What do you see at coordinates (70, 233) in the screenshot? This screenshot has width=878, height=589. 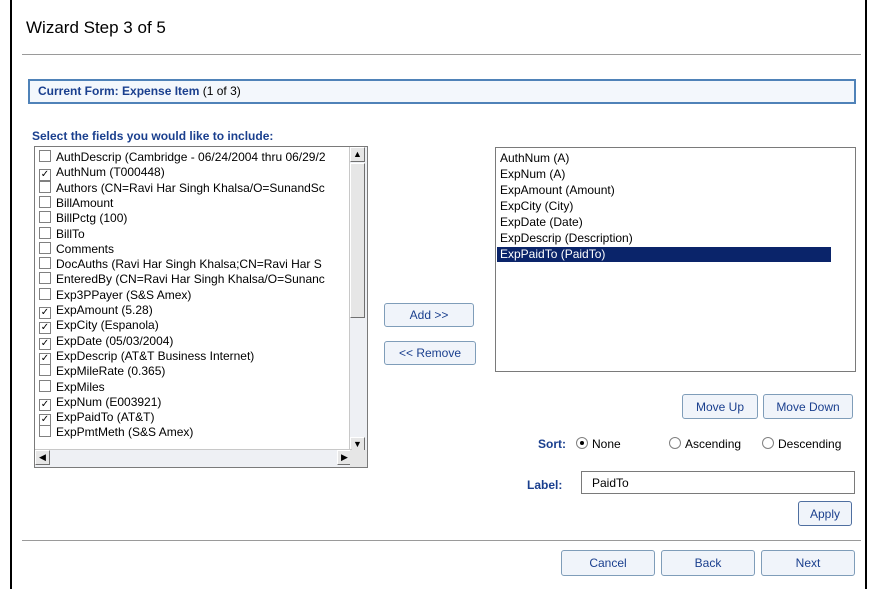 I see `field-list-item-label: BillTo` at bounding box center [70, 233].